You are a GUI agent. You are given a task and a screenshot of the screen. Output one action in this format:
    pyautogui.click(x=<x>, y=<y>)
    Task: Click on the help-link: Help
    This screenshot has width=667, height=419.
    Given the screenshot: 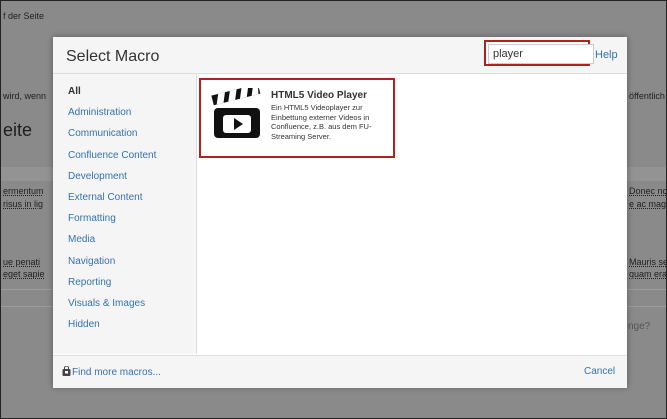 What is the action you would take?
    pyautogui.click(x=606, y=55)
    